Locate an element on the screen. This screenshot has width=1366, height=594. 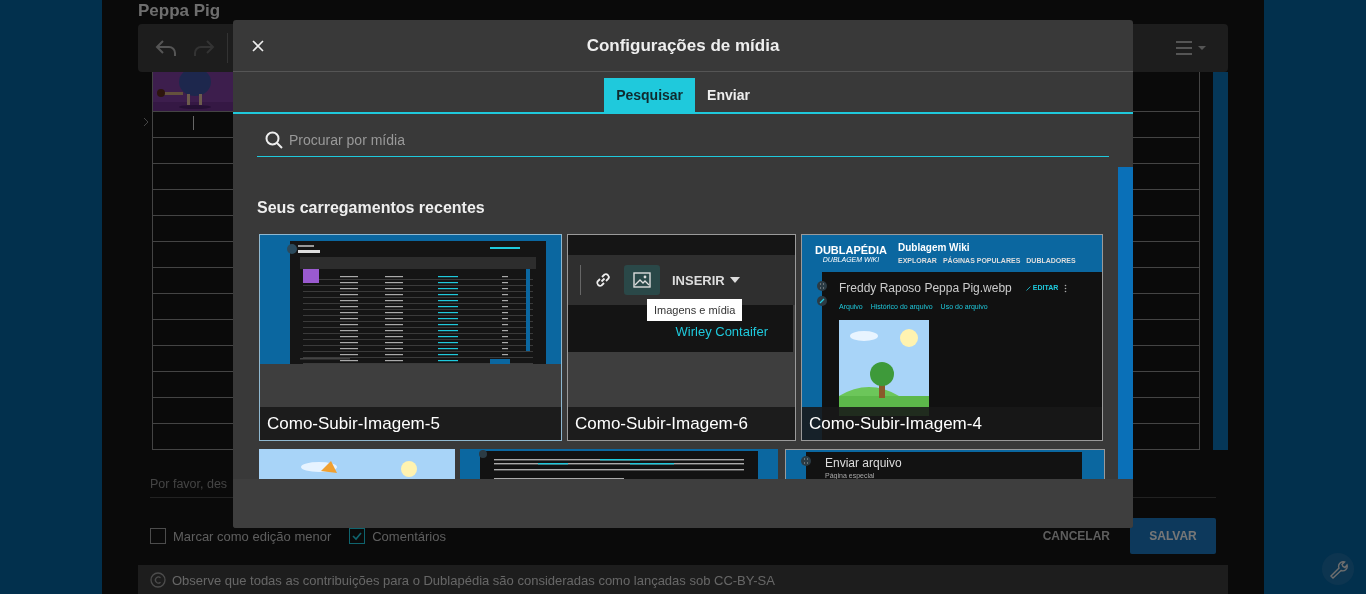
button-label: INSERIR is located at coordinates (698, 280).